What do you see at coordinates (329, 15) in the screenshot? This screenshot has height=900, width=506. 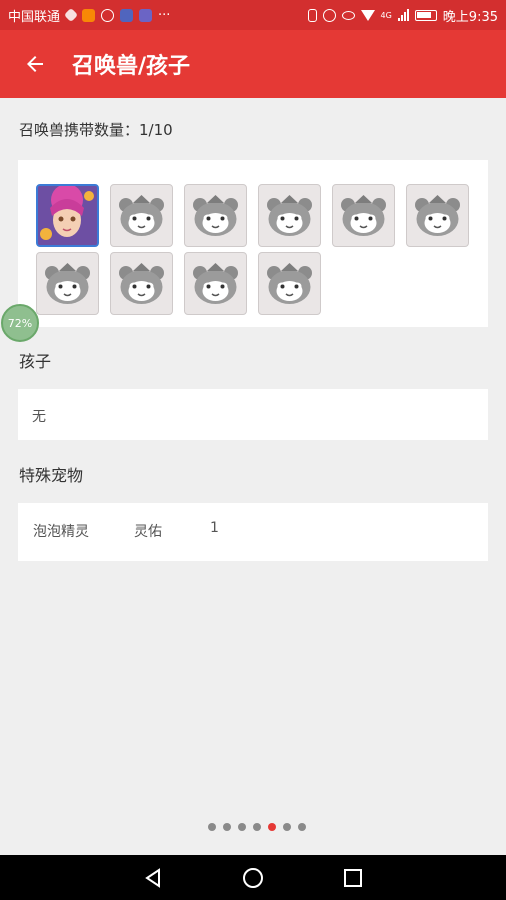 I see `alarm-icon` at bounding box center [329, 15].